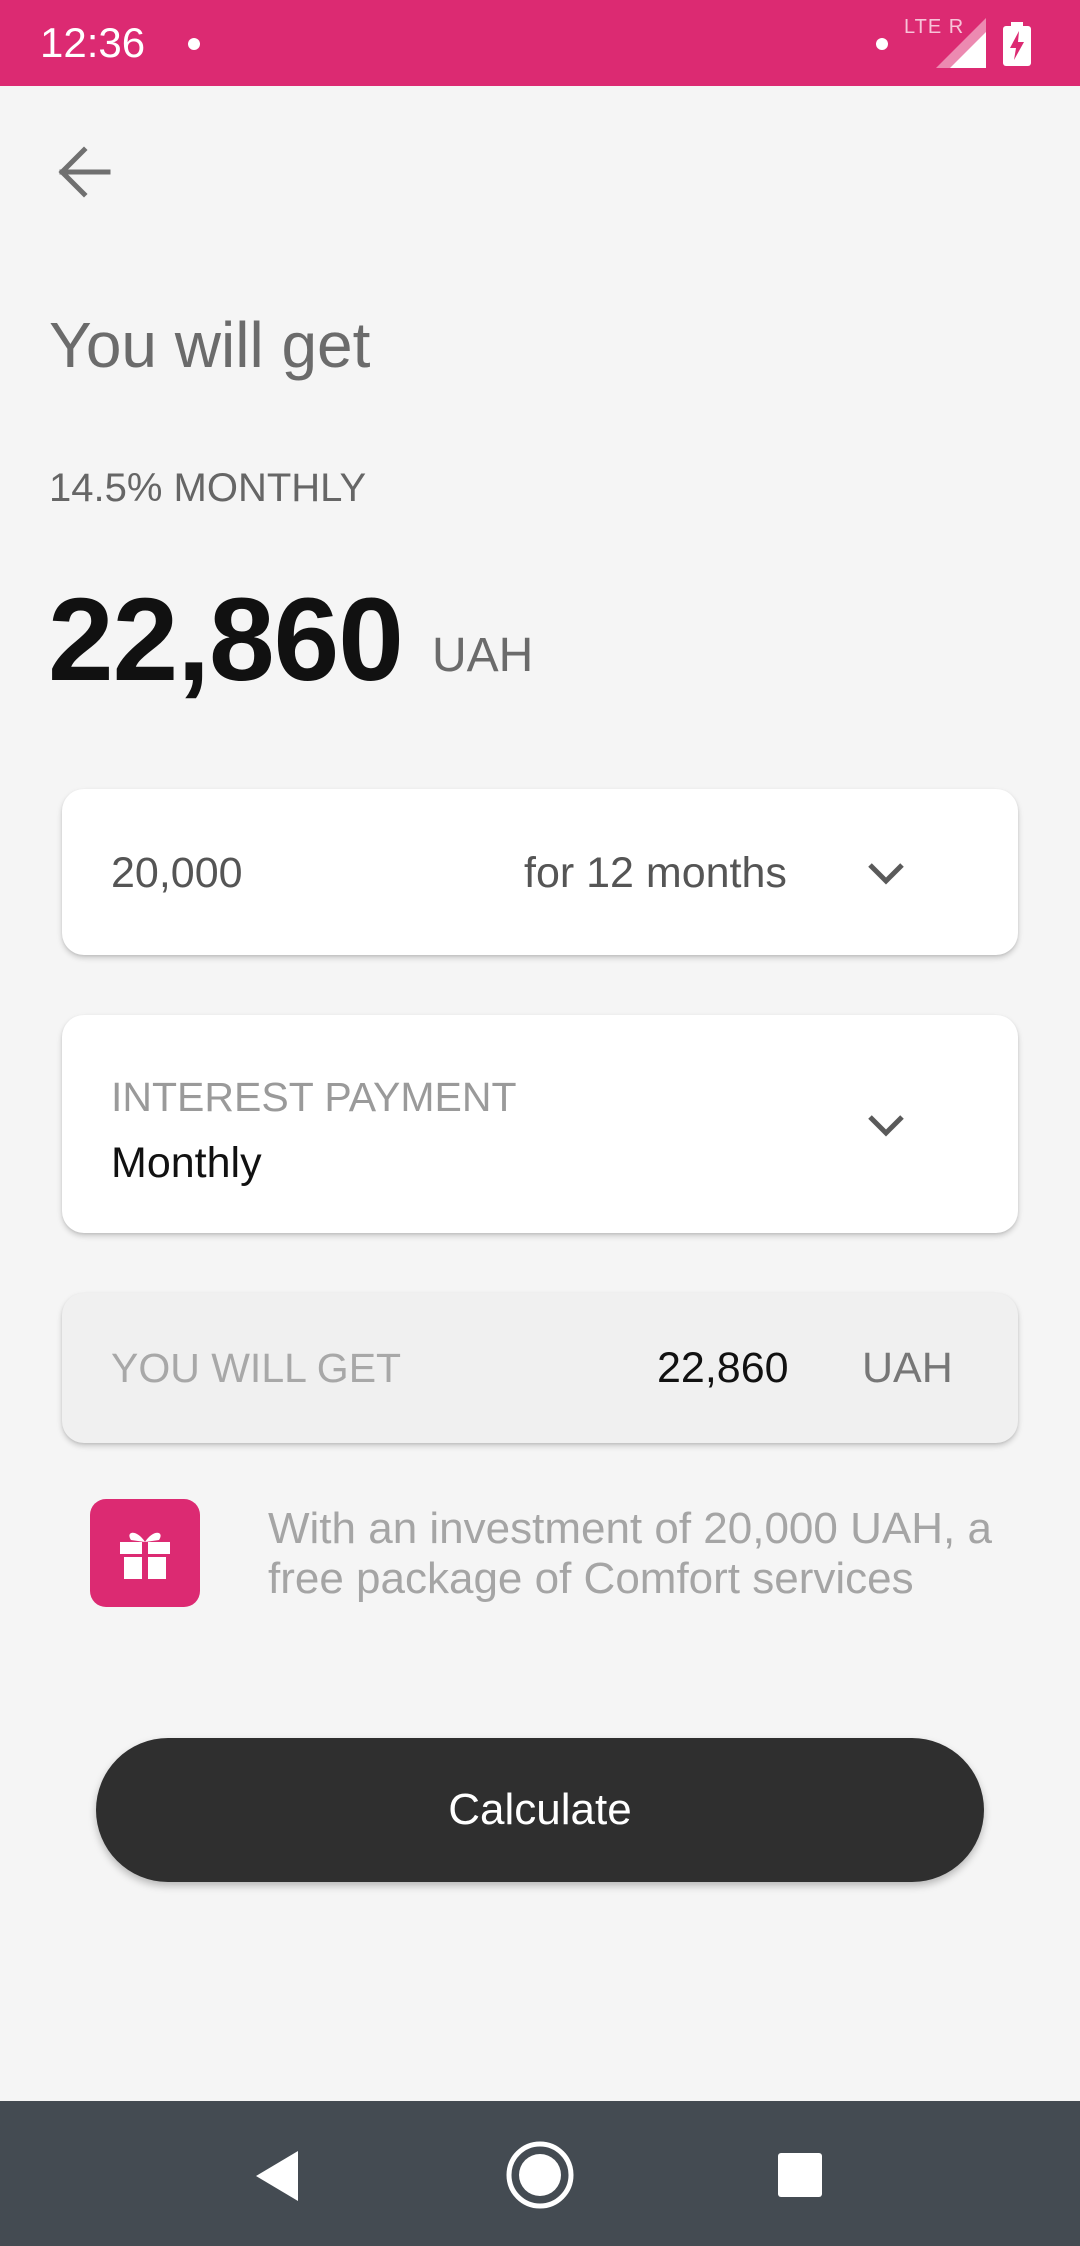  Describe the element at coordinates (210, 345) in the screenshot. I see `page-title: You will get` at that location.